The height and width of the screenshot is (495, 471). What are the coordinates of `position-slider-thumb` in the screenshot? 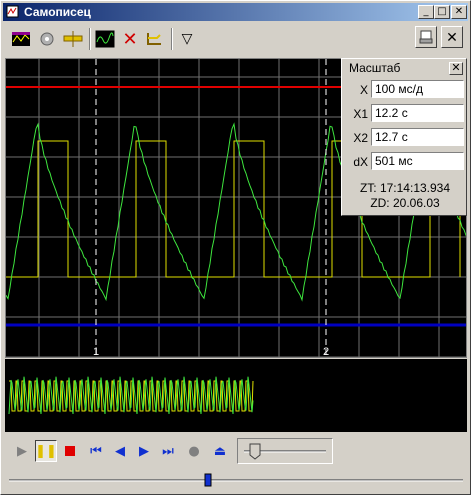 It's located at (208, 480).